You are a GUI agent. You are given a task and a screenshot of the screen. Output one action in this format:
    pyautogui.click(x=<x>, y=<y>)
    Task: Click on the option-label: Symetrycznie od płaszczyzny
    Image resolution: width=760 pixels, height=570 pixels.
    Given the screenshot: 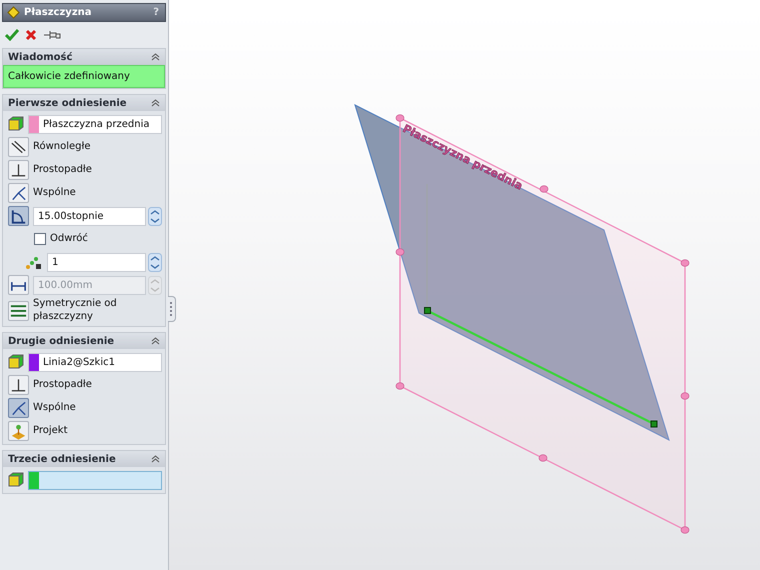 What is the action you would take?
    pyautogui.click(x=75, y=310)
    